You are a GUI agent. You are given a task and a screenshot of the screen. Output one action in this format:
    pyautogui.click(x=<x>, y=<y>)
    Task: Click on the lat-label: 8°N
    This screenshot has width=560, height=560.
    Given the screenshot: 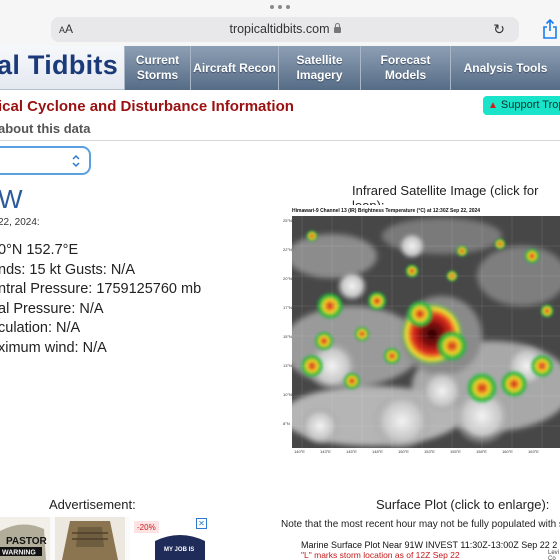 What is the action you would take?
    pyautogui.click(x=286, y=423)
    